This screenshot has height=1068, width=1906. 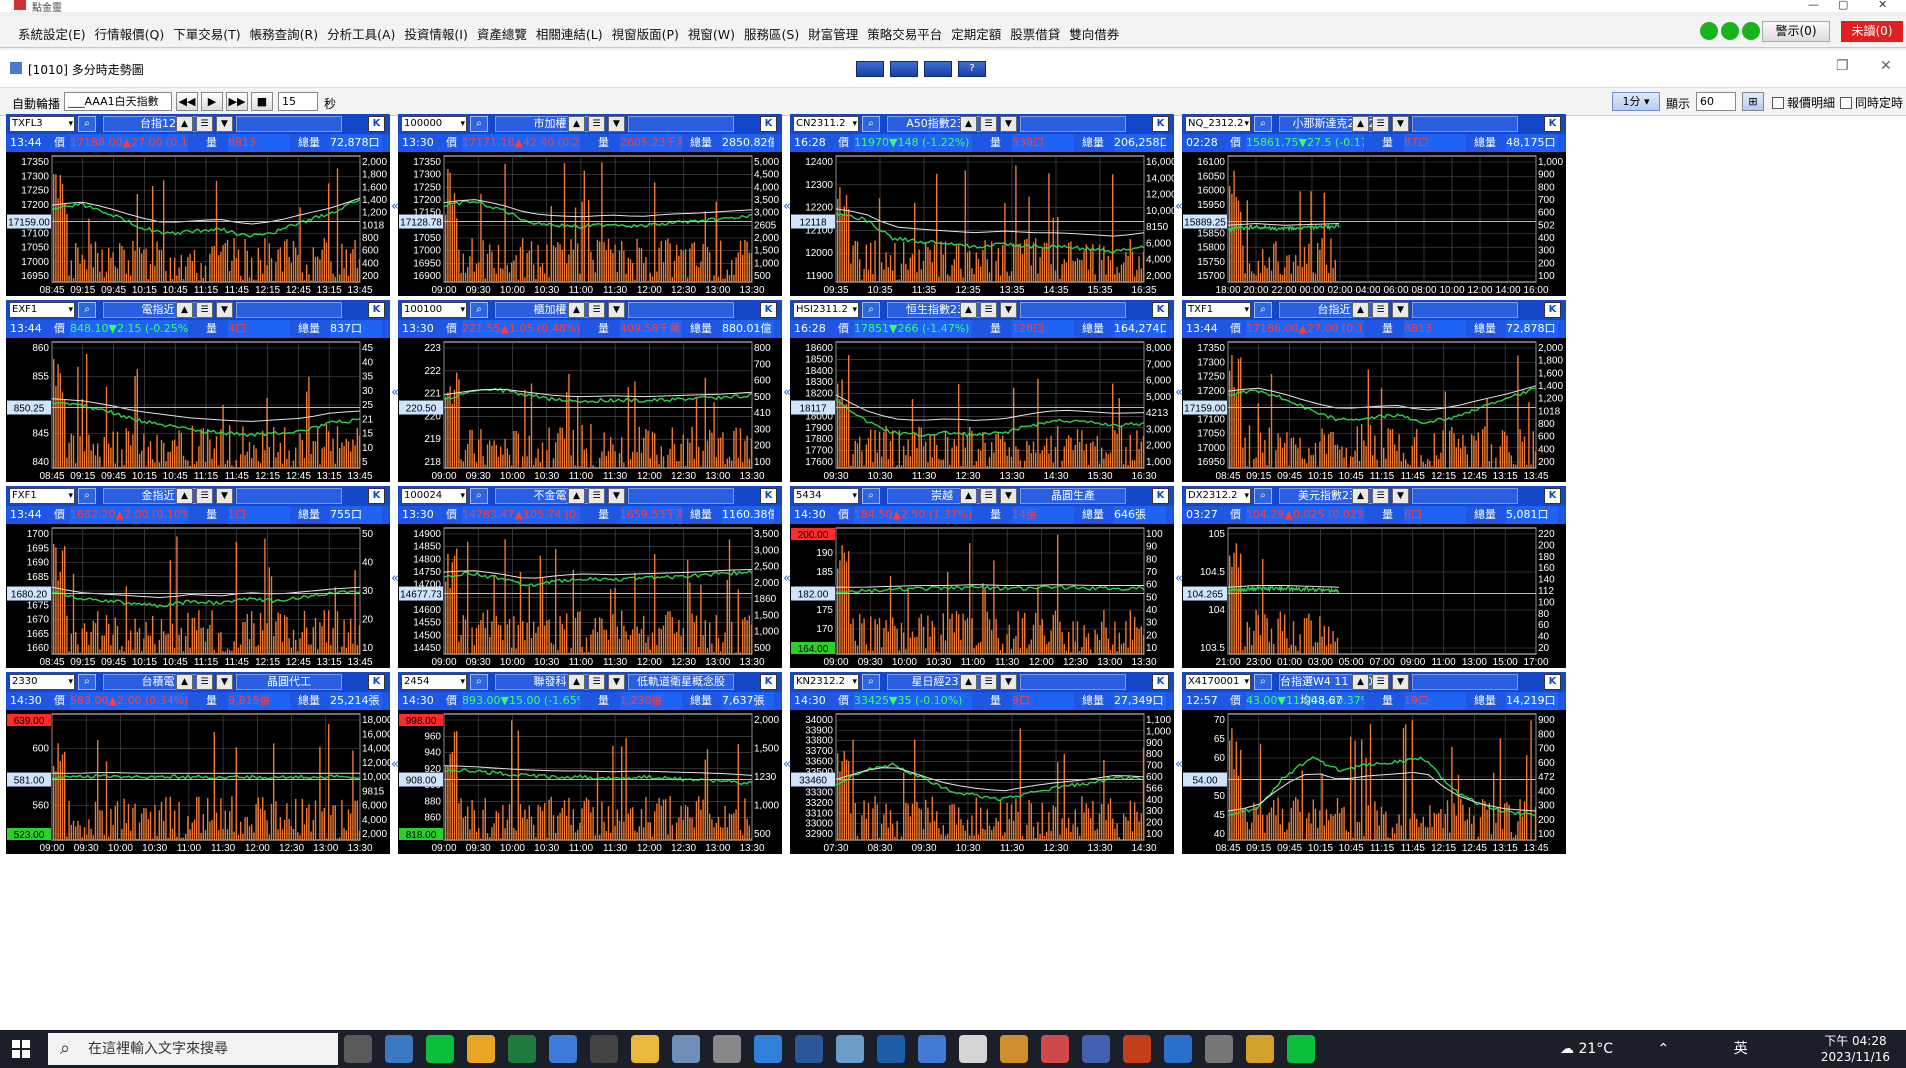 What do you see at coordinates (298, 101) in the screenshot?
I see `interval-stepper: 15` at bounding box center [298, 101].